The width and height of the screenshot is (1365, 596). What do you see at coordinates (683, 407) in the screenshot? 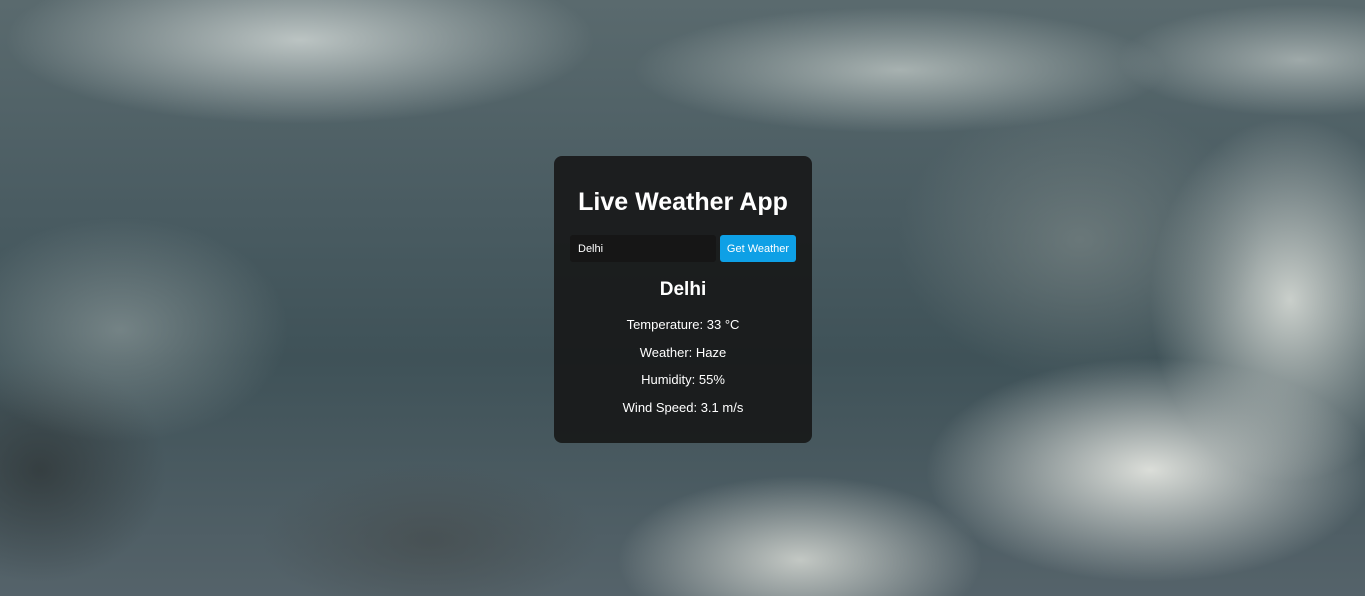
I see `wind-speed-text: Wind Speed: 3.1 m/s` at bounding box center [683, 407].